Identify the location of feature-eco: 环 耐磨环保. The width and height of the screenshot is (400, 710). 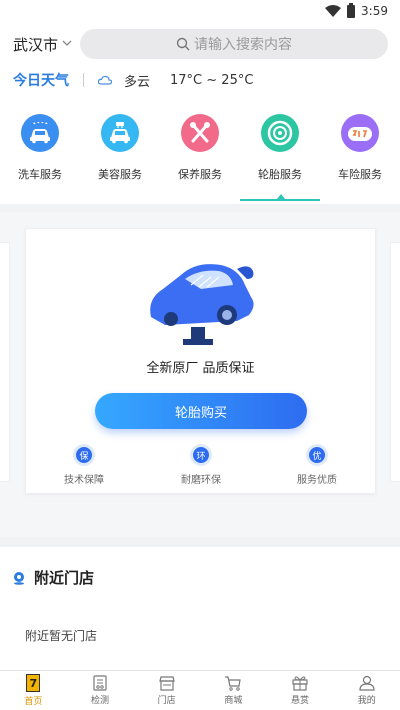
(201, 466).